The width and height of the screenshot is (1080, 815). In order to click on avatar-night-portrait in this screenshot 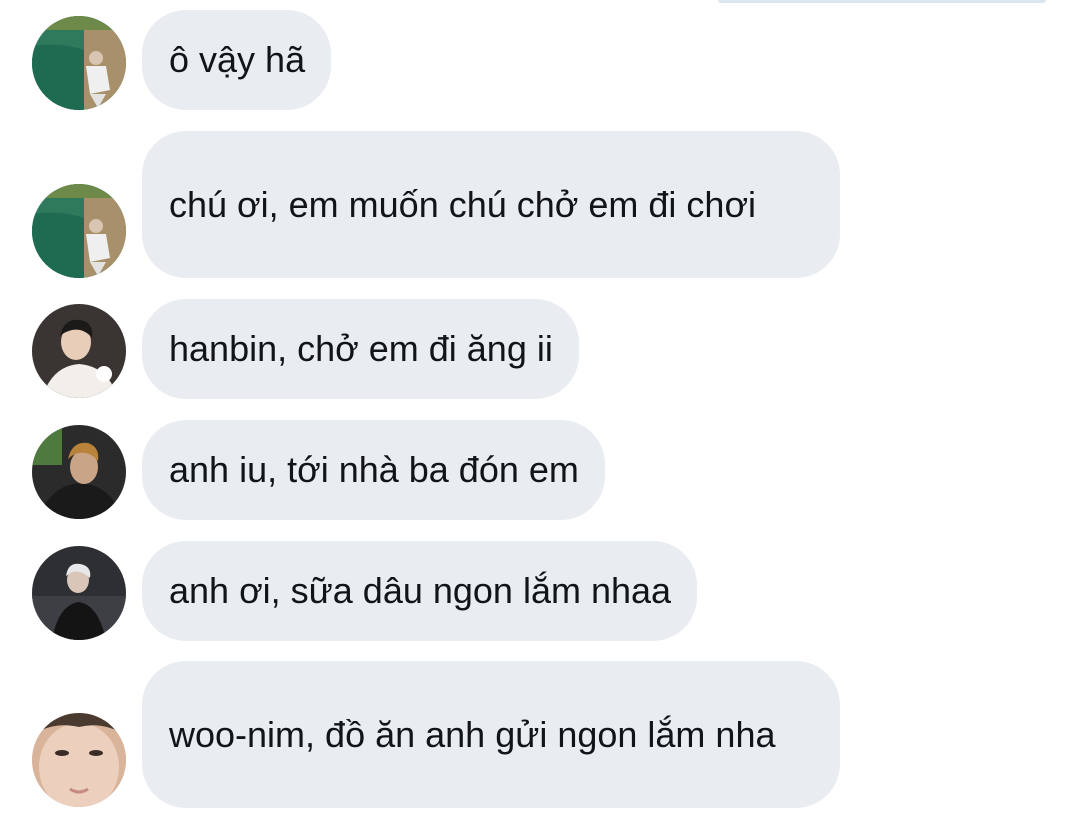, I will do `click(79, 593)`.